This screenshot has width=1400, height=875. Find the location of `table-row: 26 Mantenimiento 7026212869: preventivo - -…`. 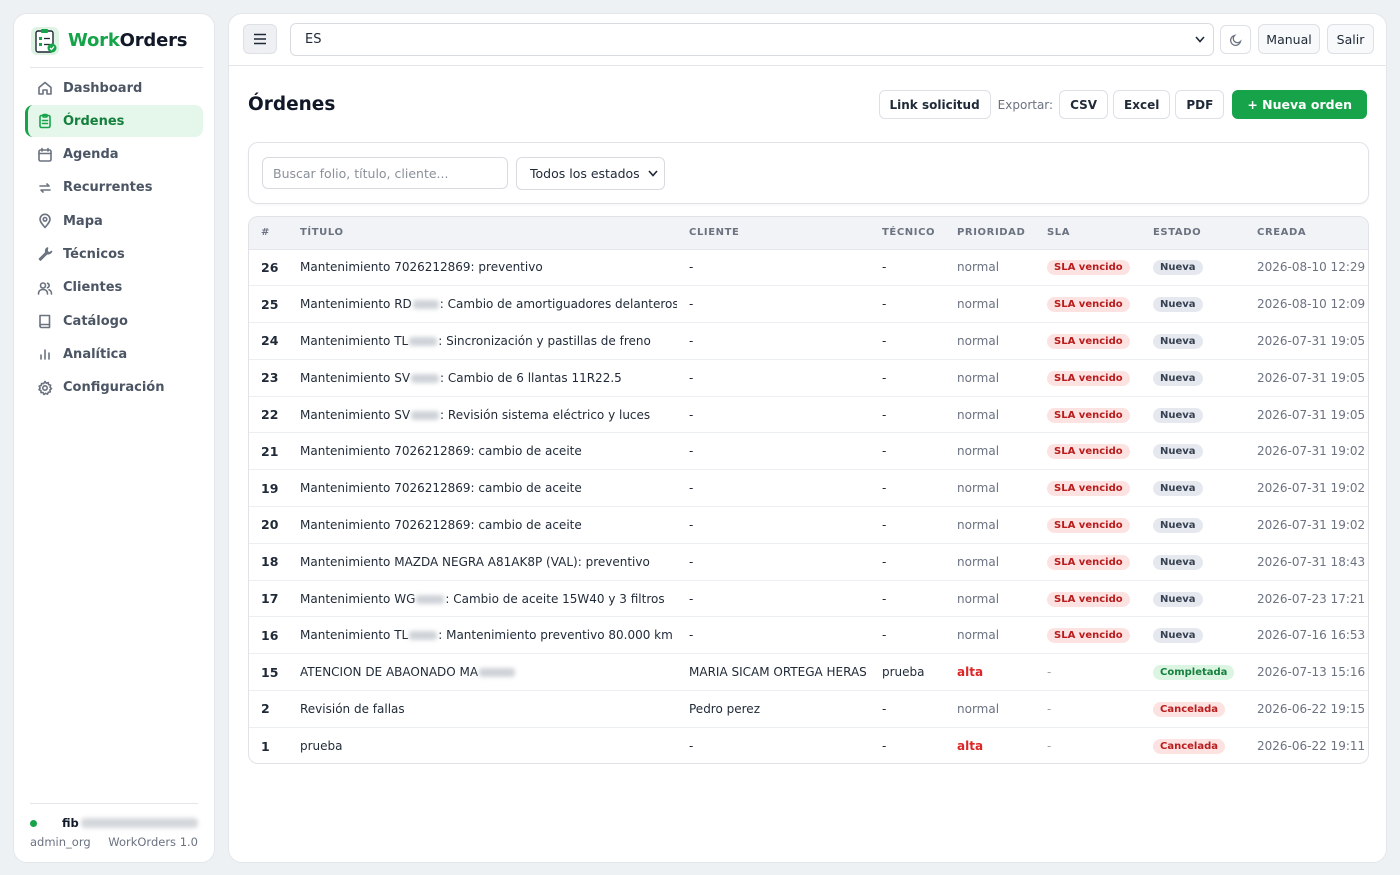

table-row: 26 Mantenimiento 7026212869: preventivo - -… is located at coordinates (808, 268).